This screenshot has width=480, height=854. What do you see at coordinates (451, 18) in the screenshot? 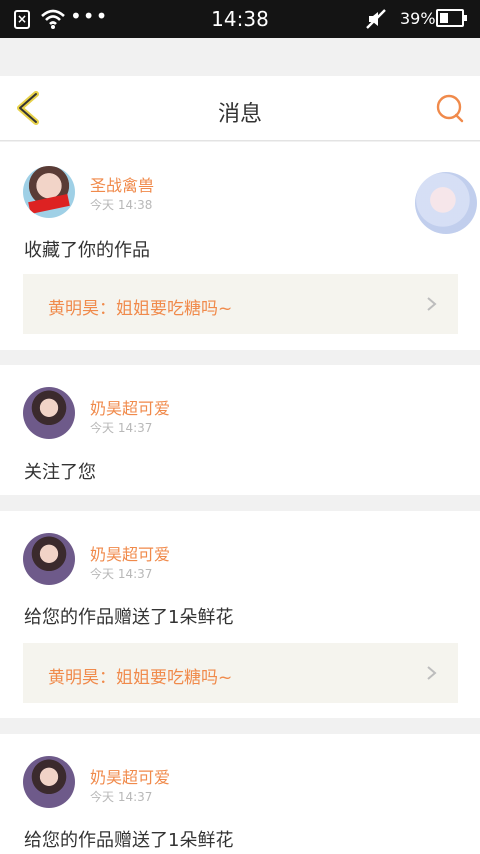
I see `battery-icon` at bounding box center [451, 18].